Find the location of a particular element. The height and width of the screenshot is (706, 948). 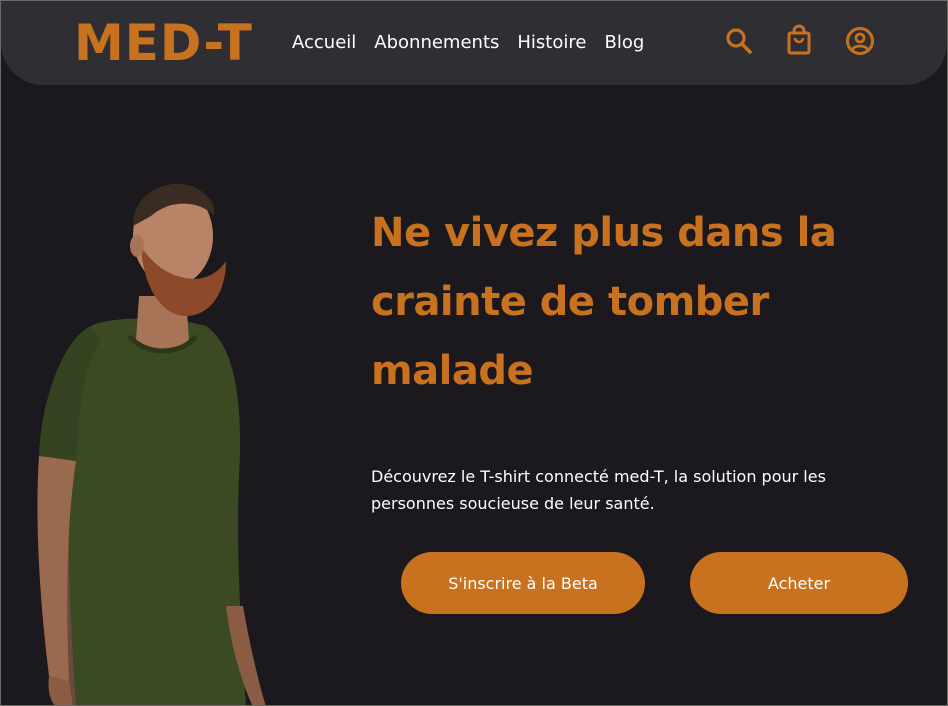

nav-link-histoire: Histoire is located at coordinates (551, 43).